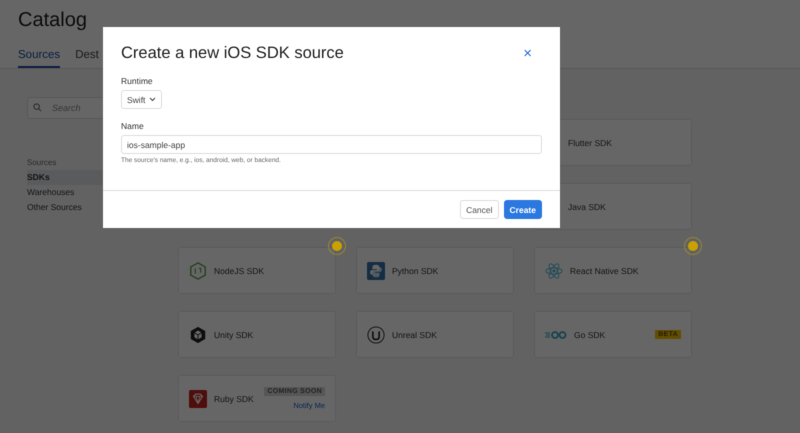 The height and width of the screenshot is (433, 800). What do you see at coordinates (232, 53) in the screenshot?
I see `dialog-title: Create a new iOS SDK source` at bounding box center [232, 53].